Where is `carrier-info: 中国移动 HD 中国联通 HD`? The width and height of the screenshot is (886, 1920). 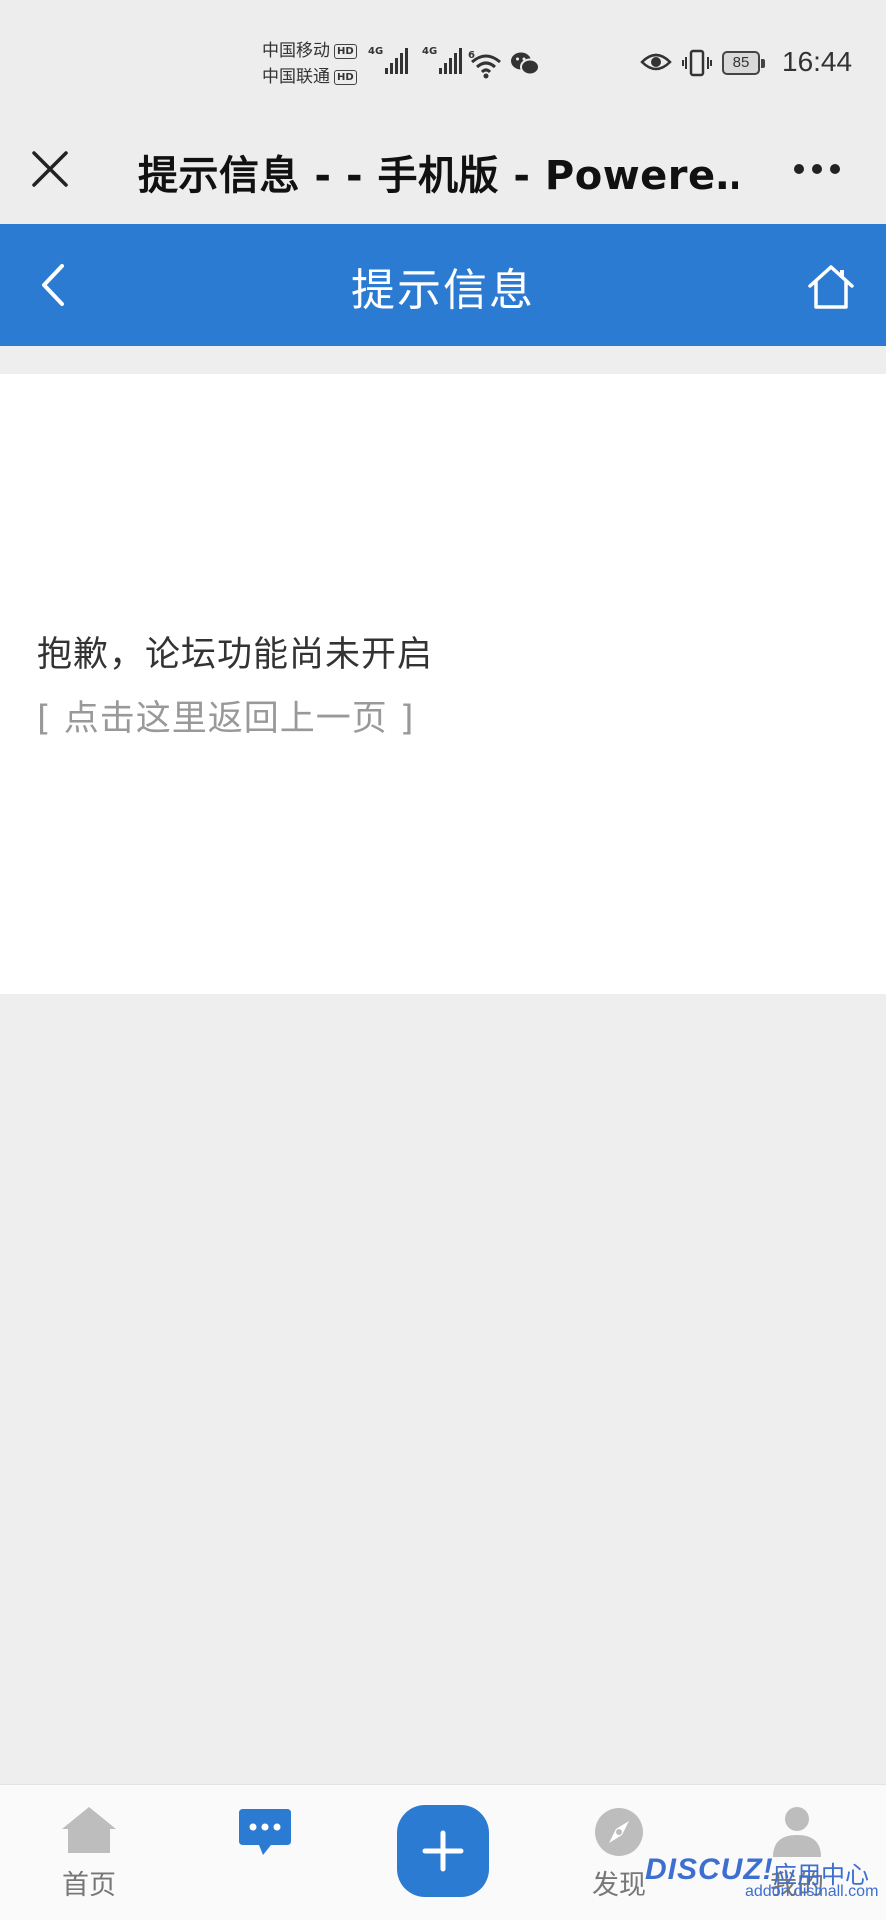 carrier-info: 中国移动 HD 中国联通 HD is located at coordinates (314, 64).